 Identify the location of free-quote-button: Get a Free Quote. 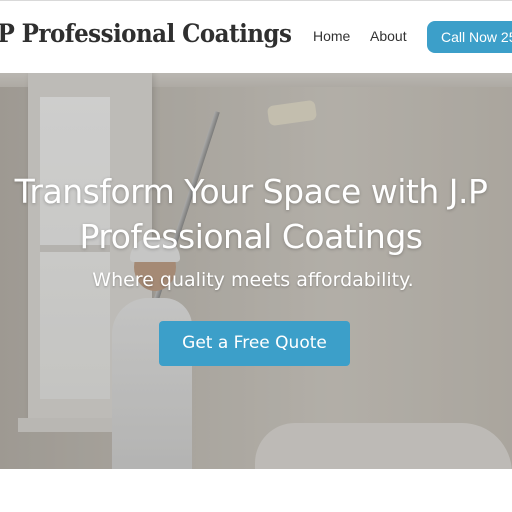
(254, 343).